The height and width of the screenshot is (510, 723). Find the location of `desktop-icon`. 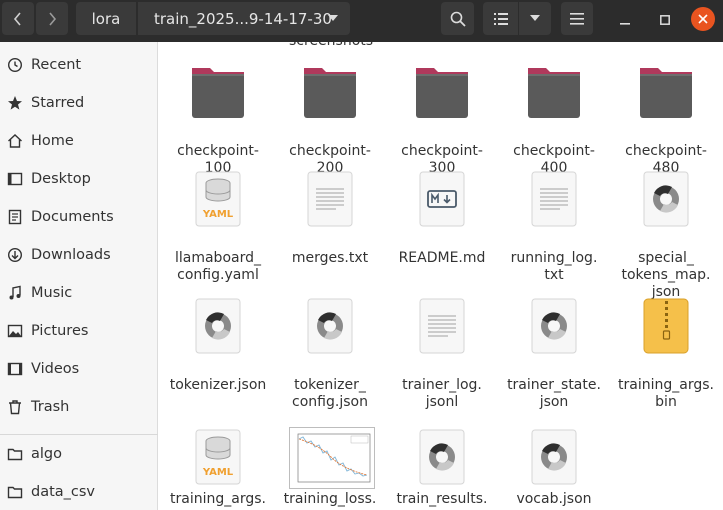

desktop-icon is located at coordinates (15, 179).